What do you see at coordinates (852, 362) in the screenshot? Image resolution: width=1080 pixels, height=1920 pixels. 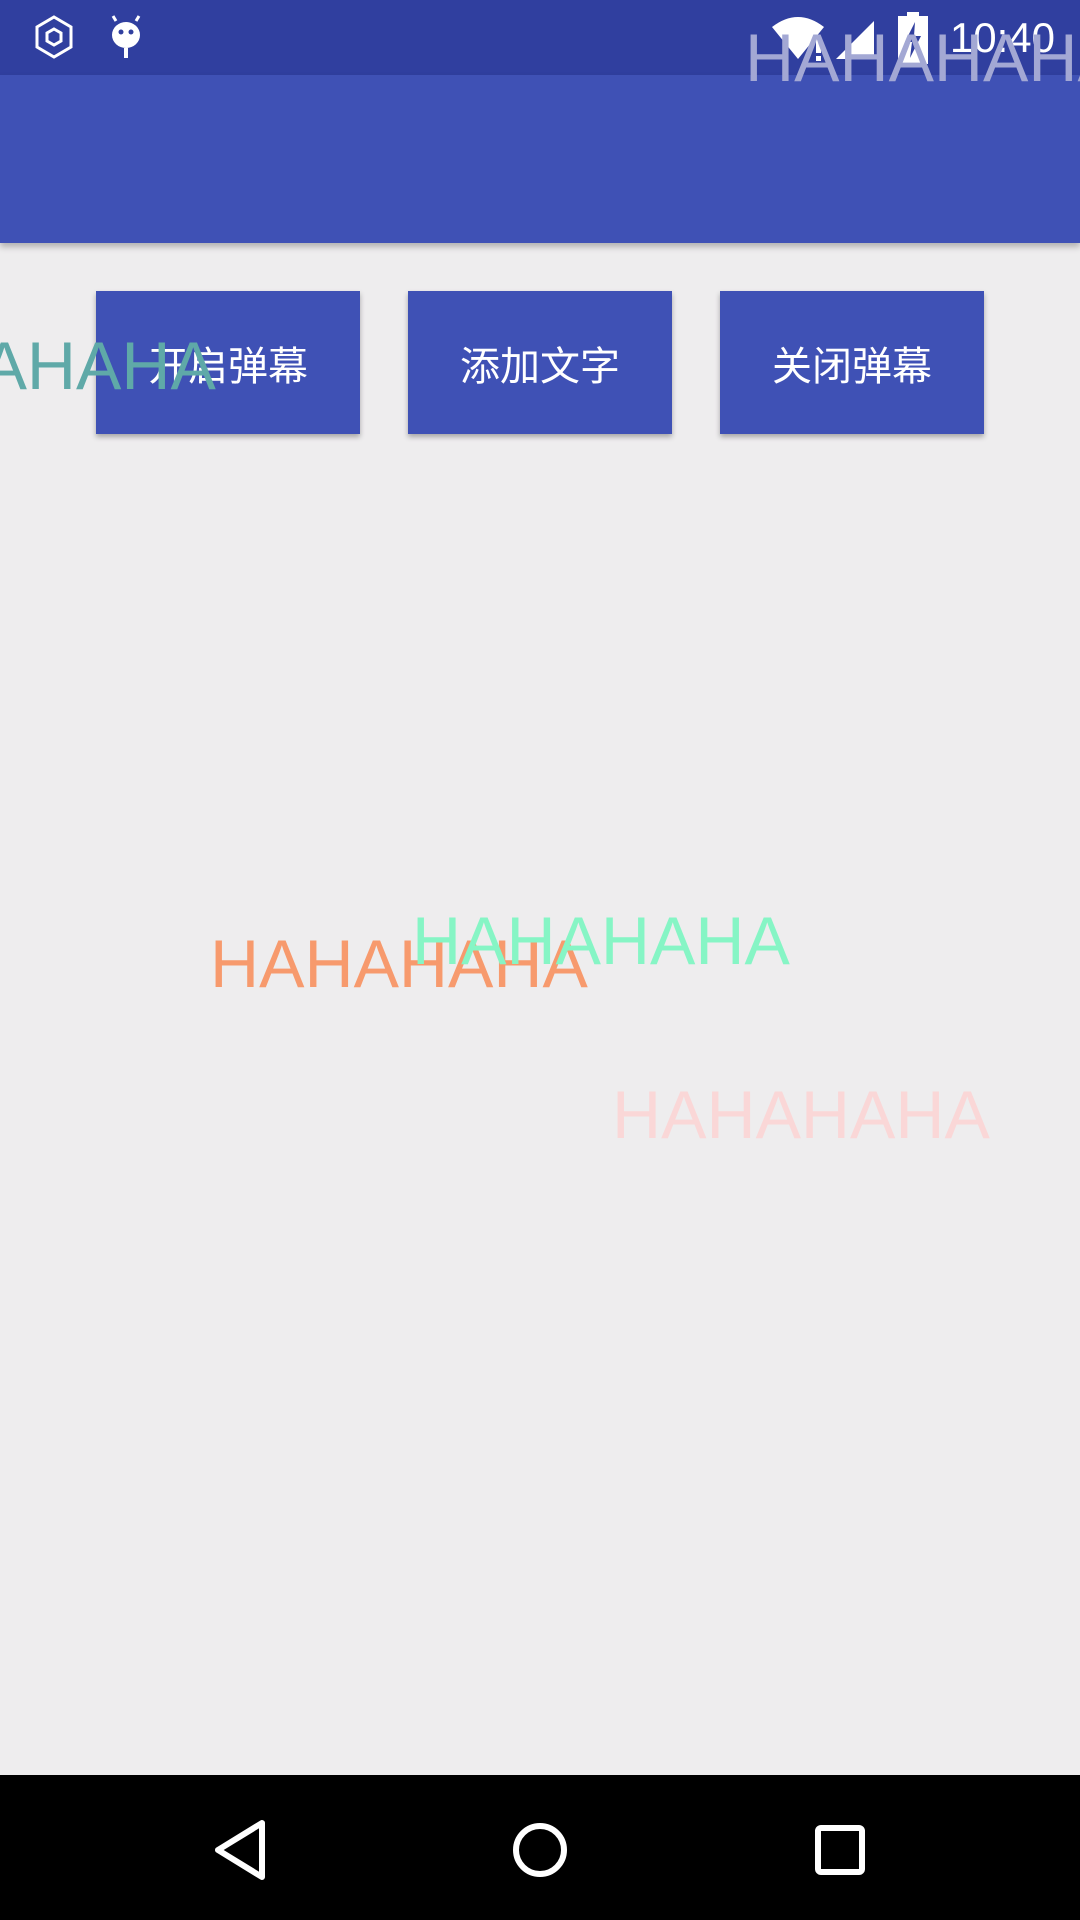 I see `close-danmaku-button: 关闭弹幕` at bounding box center [852, 362].